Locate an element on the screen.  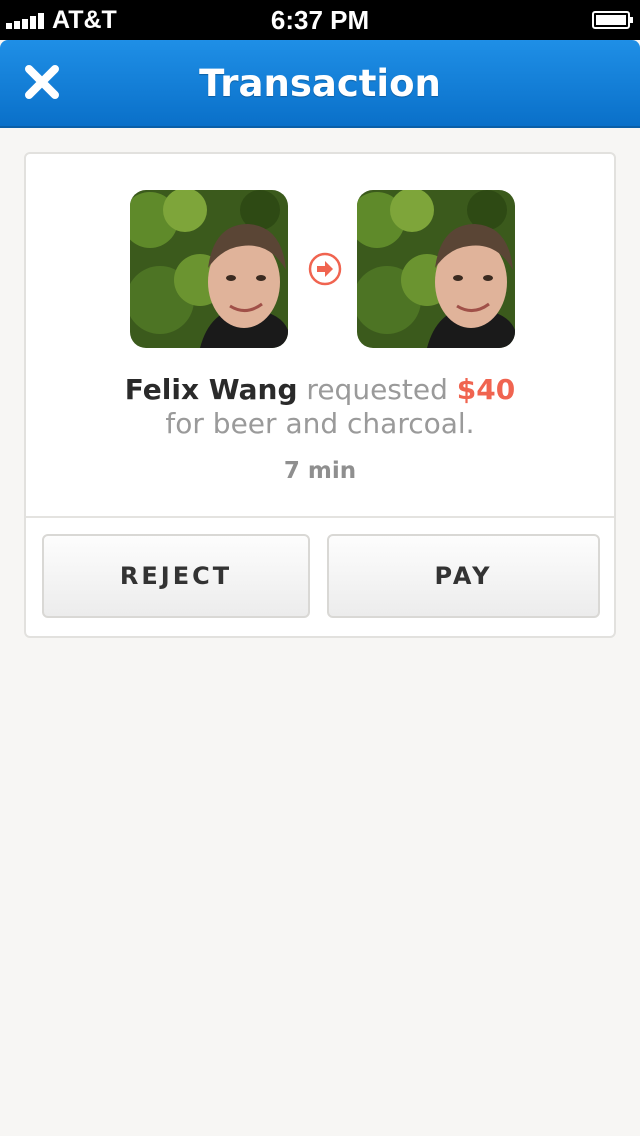
status-clock: 6:37 PM is located at coordinates (320, 20).